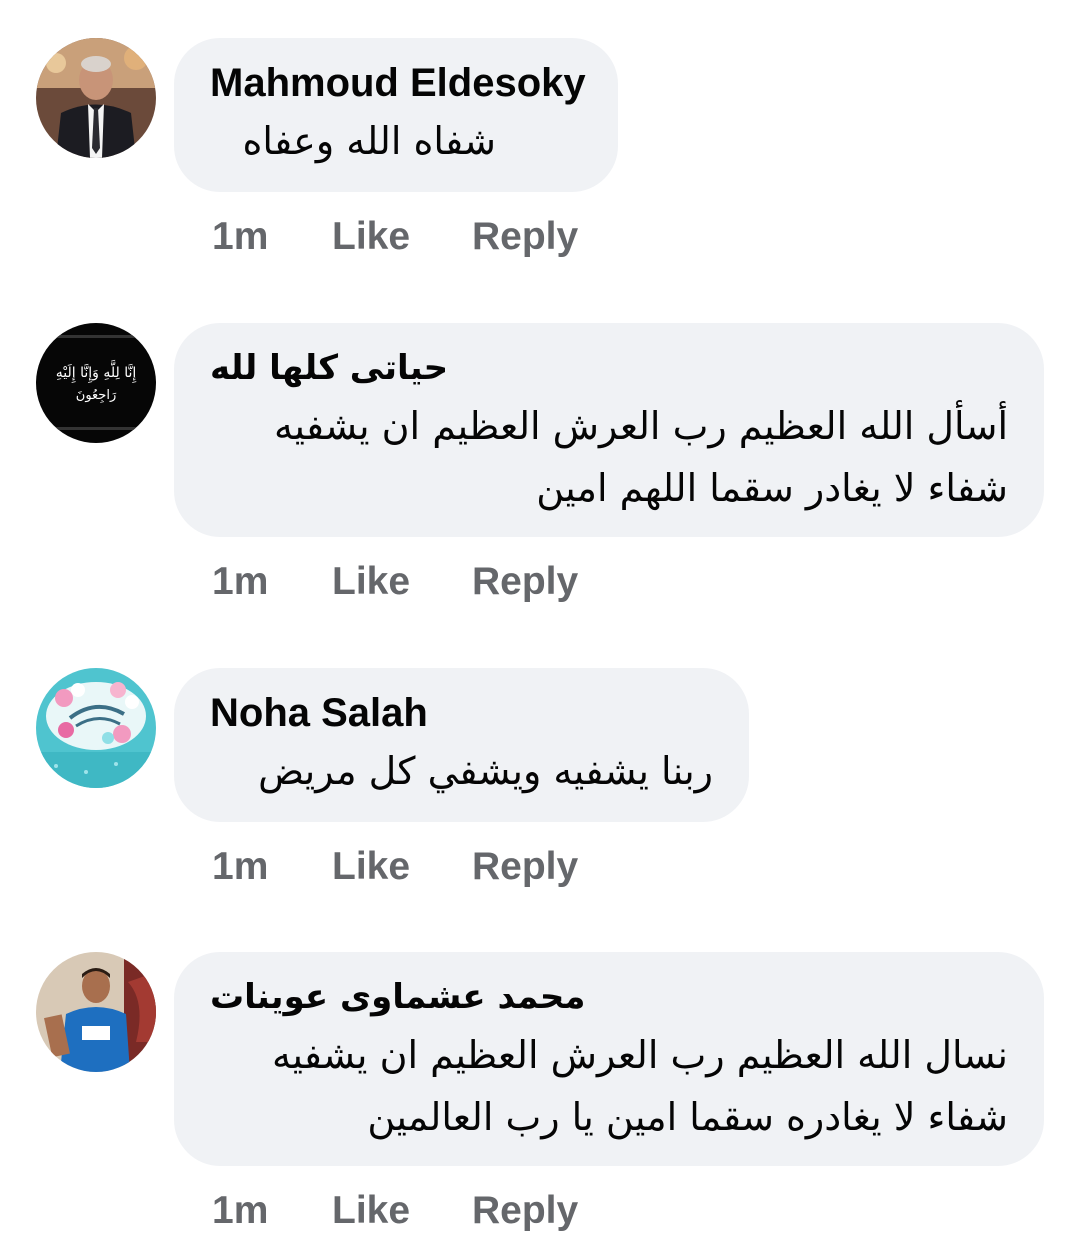 The width and height of the screenshot is (1080, 1243). Describe the element at coordinates (461, 713) in the screenshot. I see `comment-author: Noha Salah` at that location.